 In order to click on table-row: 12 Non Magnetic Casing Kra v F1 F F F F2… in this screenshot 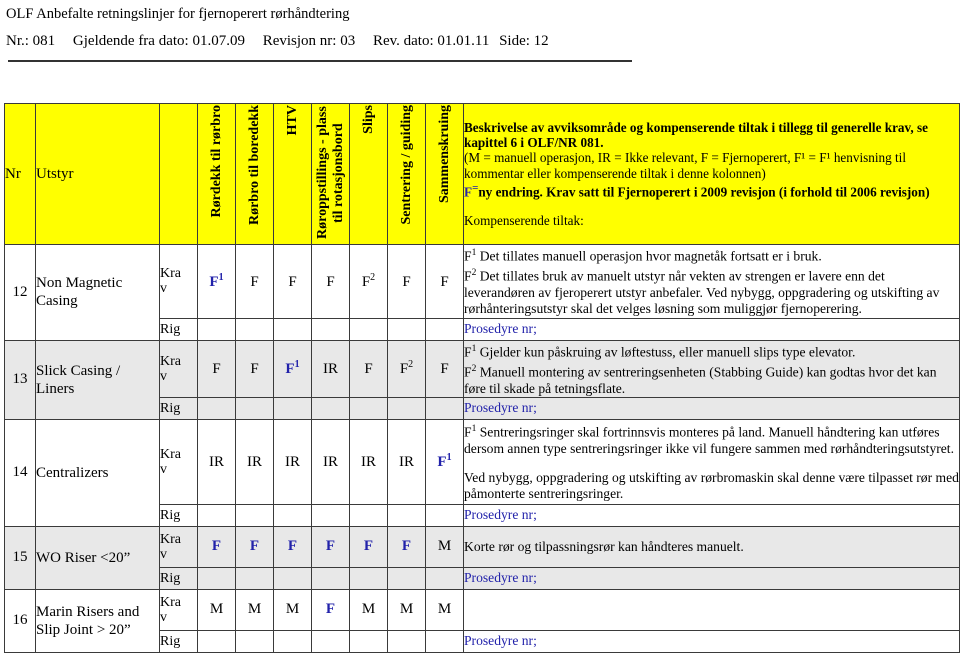, I will do `click(482, 292)`.